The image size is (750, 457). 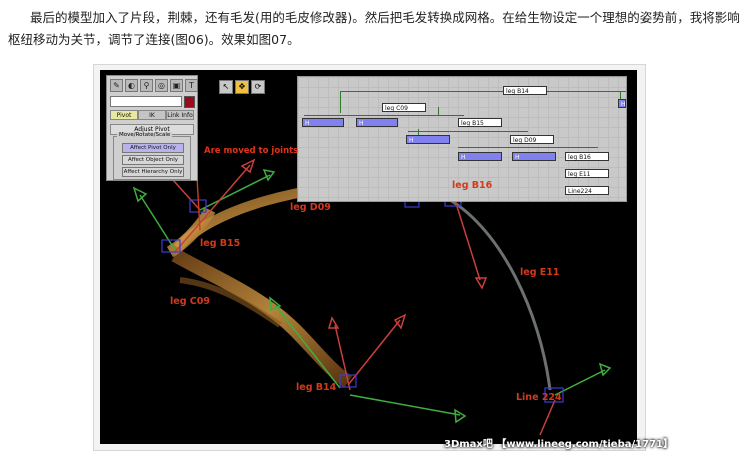 What do you see at coordinates (180, 115) in the screenshot?
I see `tab-link-info: Link Info` at bounding box center [180, 115].